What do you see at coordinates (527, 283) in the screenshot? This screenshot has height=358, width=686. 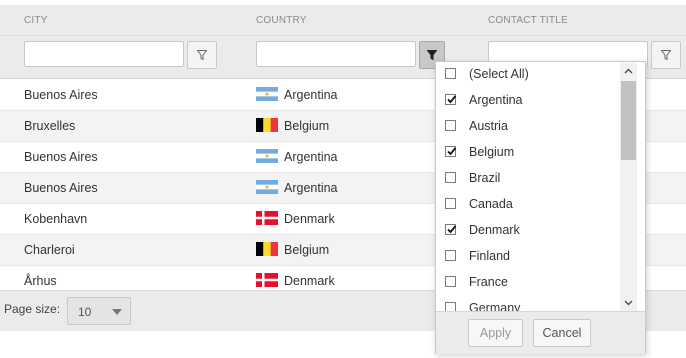 I see `filter-option: France` at bounding box center [527, 283].